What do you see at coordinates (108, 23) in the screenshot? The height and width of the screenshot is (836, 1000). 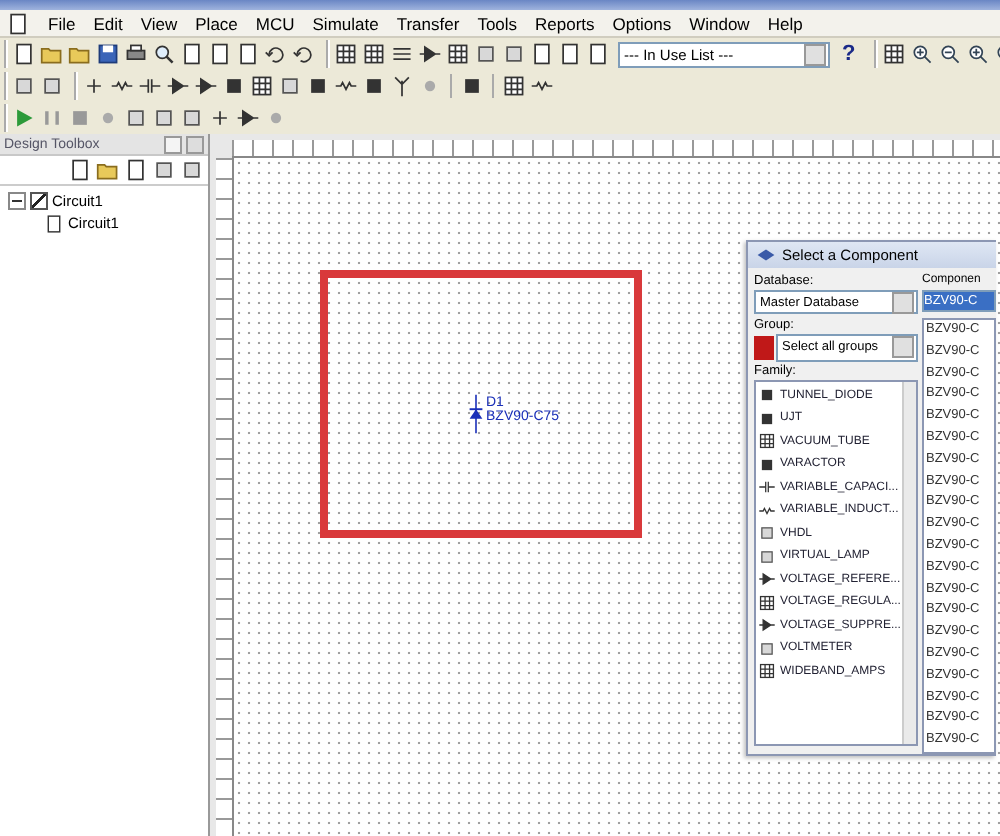 I see `menu-item: Edit` at bounding box center [108, 23].